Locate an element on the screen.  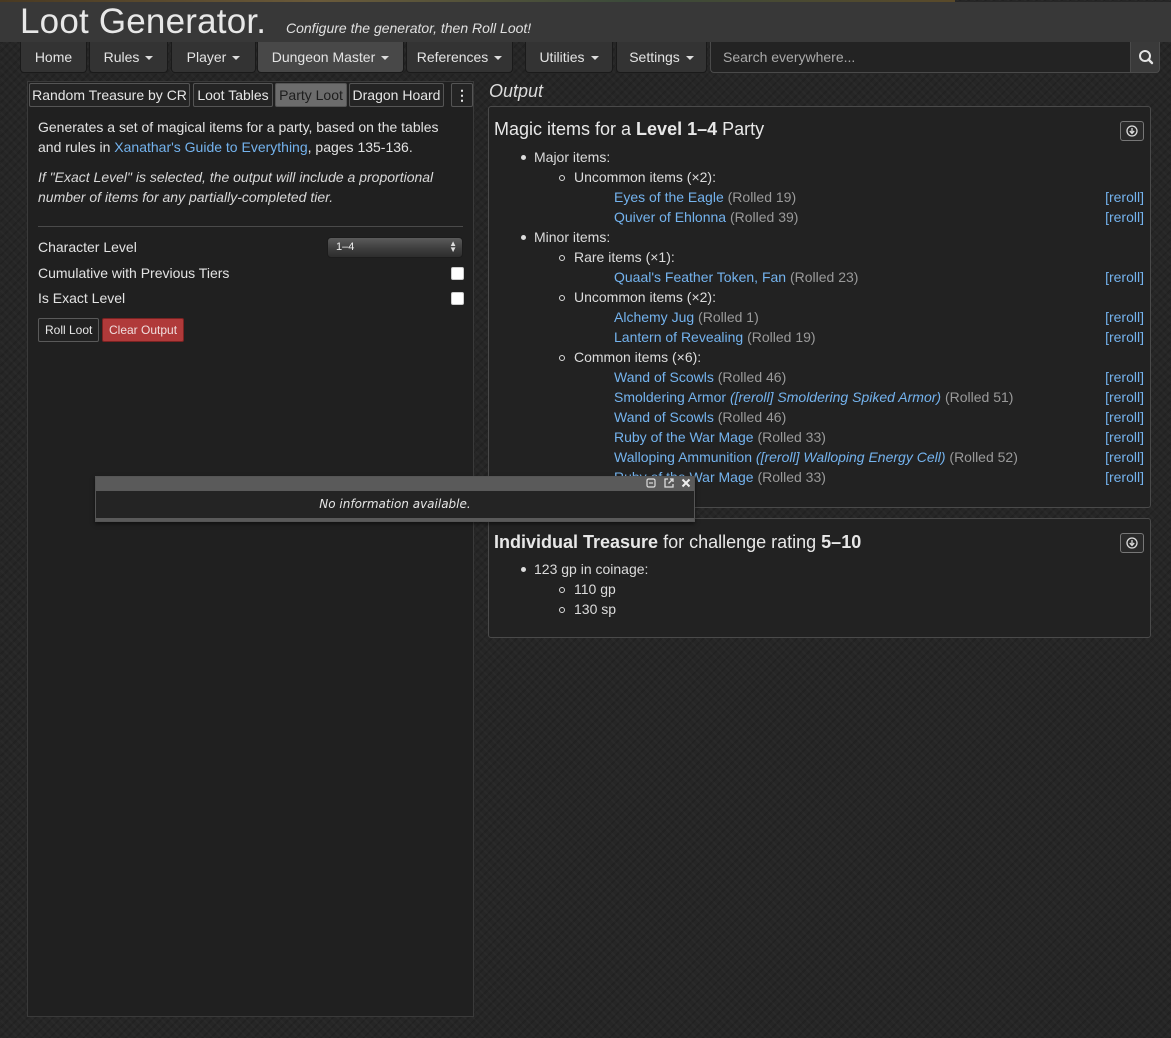
nav-utilities: Utilities is located at coordinates (569, 57).